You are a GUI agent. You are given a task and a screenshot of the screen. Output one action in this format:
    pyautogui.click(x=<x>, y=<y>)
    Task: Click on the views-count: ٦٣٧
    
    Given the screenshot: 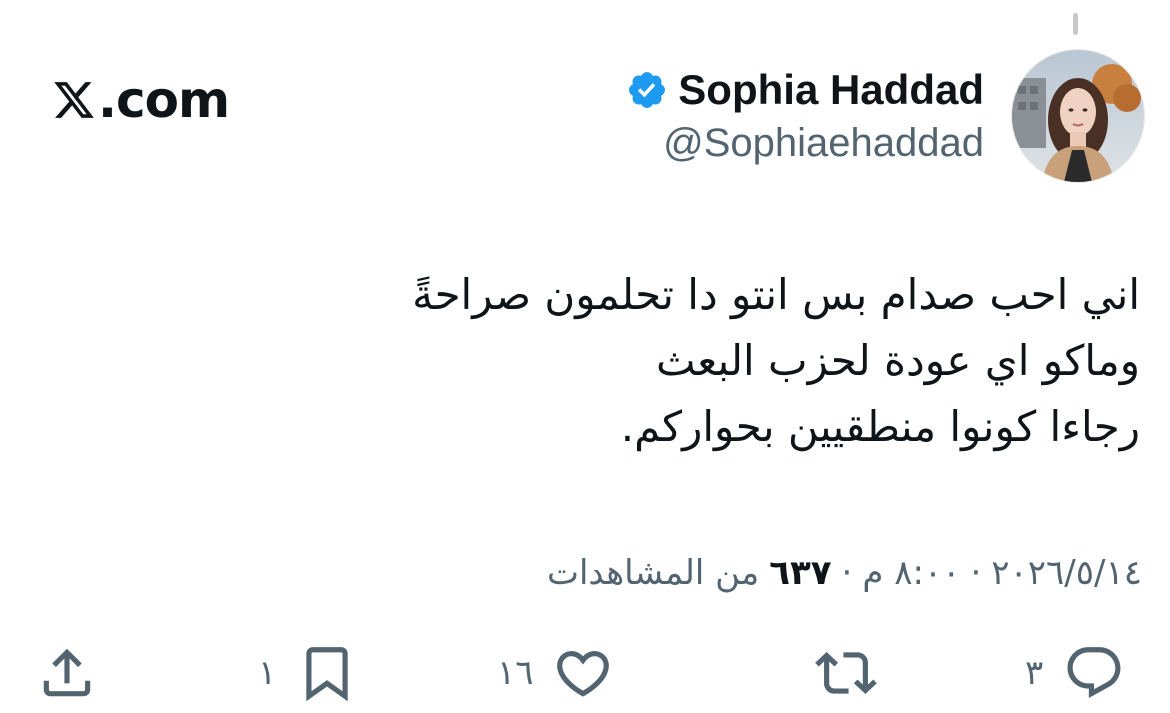 What is the action you would take?
    pyautogui.click(x=800, y=573)
    